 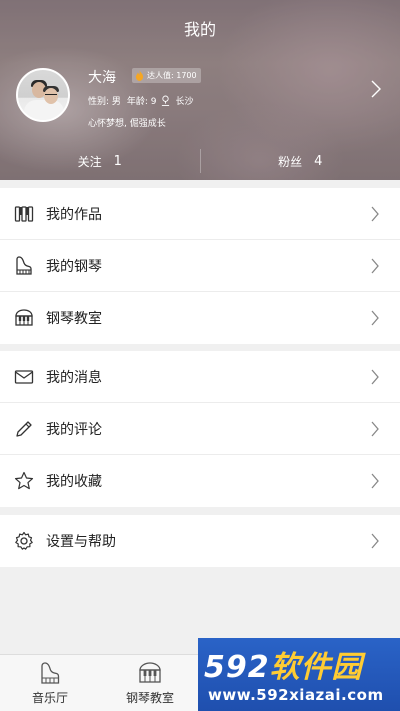 I want to click on expert-value-text: 达人值: 1700, so click(x=172, y=75).